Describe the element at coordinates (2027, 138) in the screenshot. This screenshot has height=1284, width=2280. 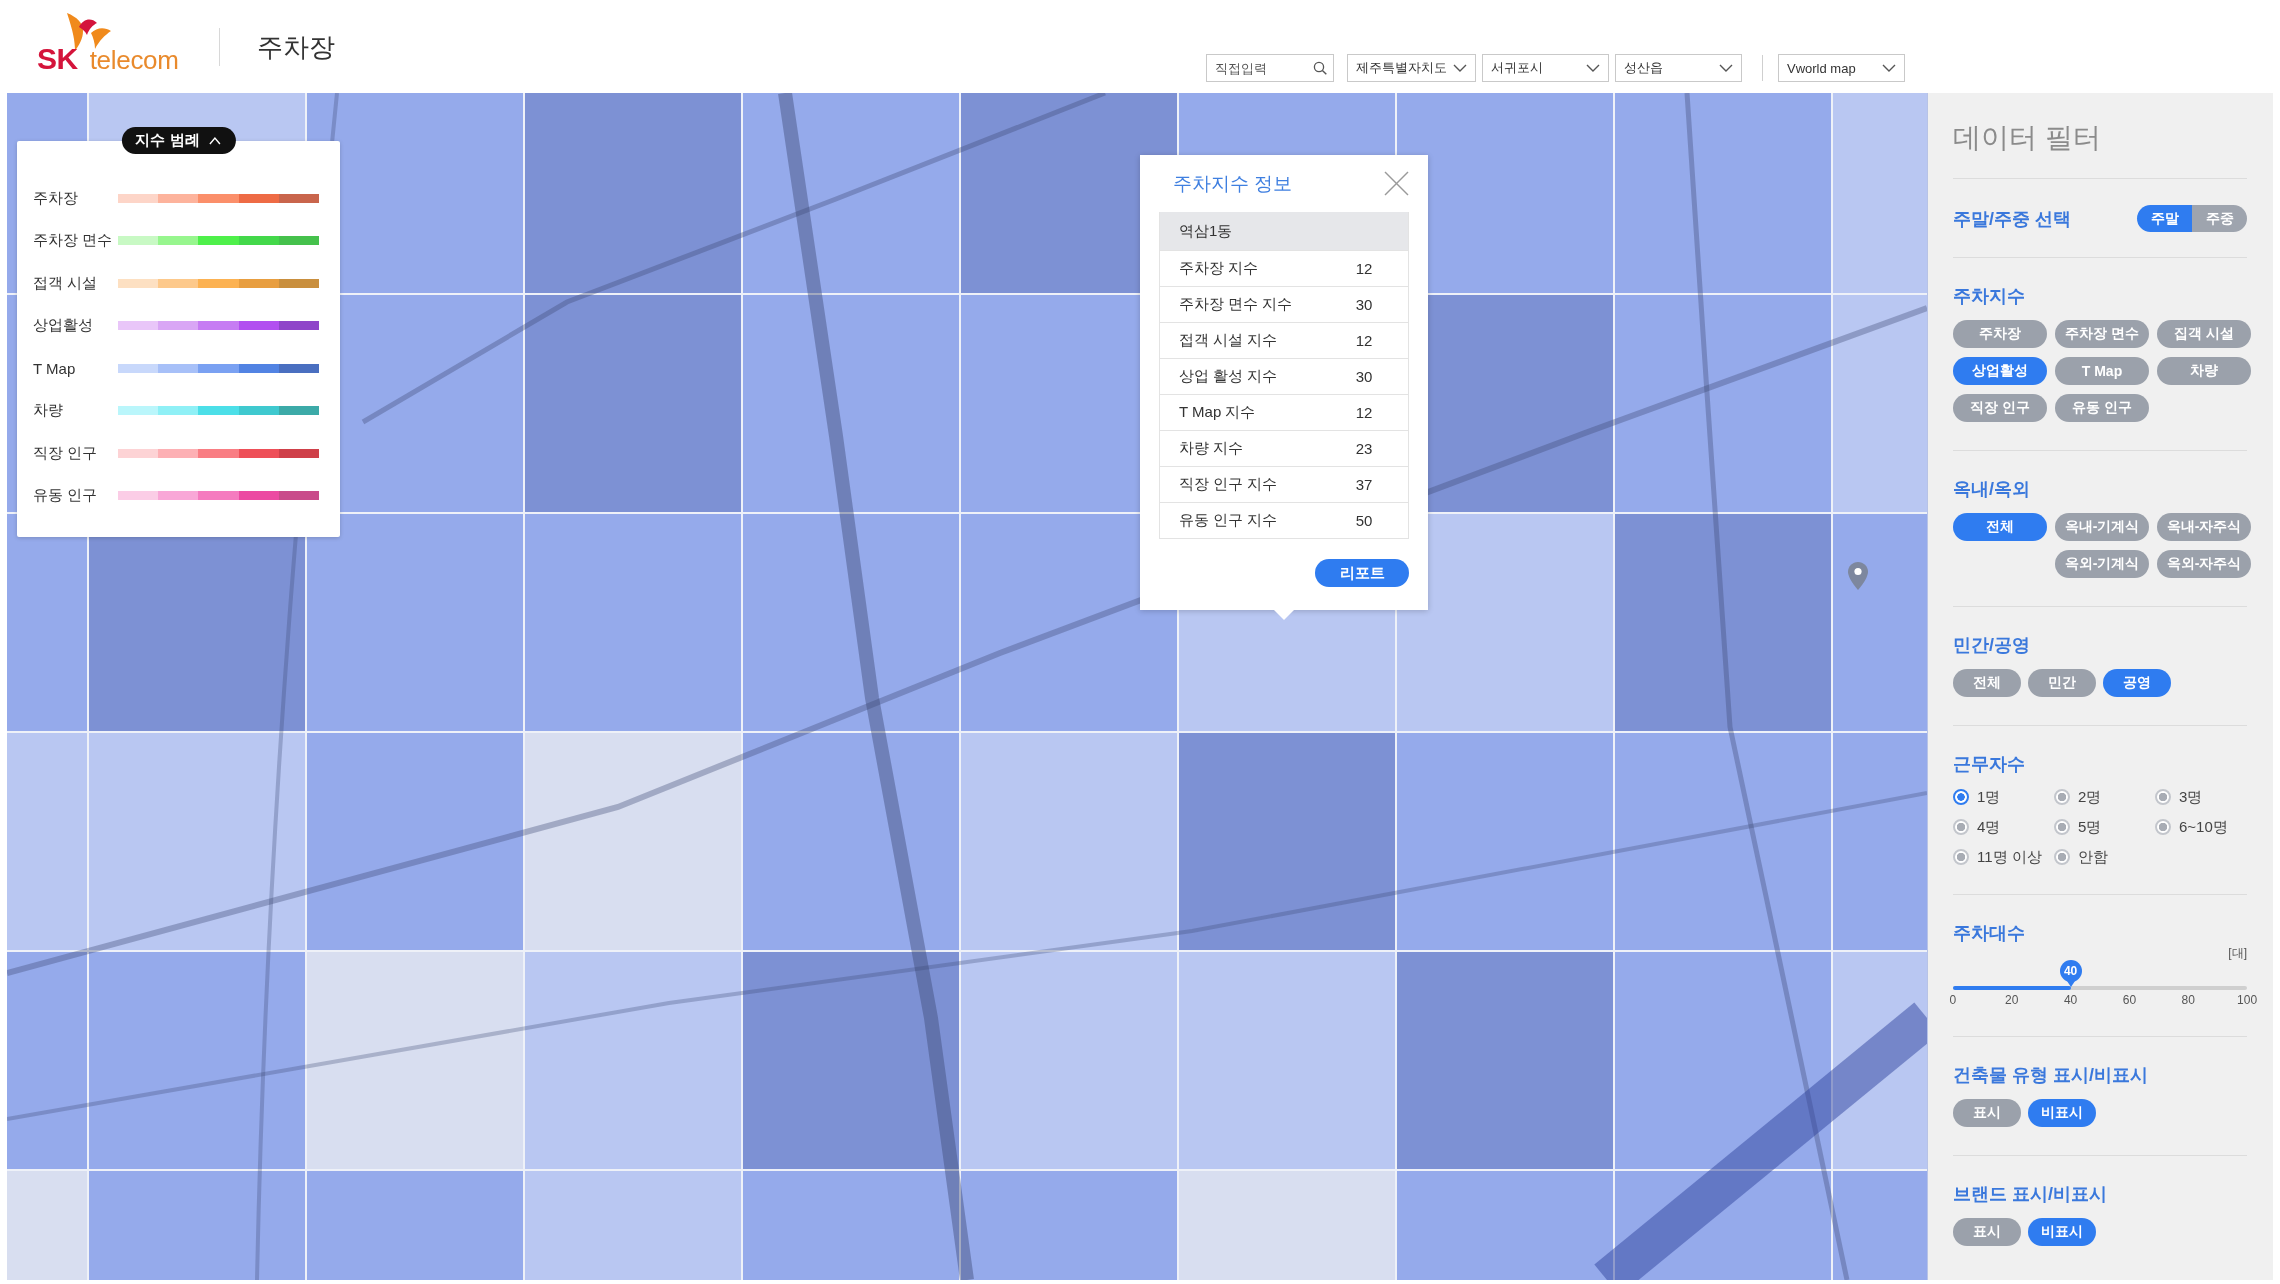
I see `sidebar-title: 데이터 필터` at that location.